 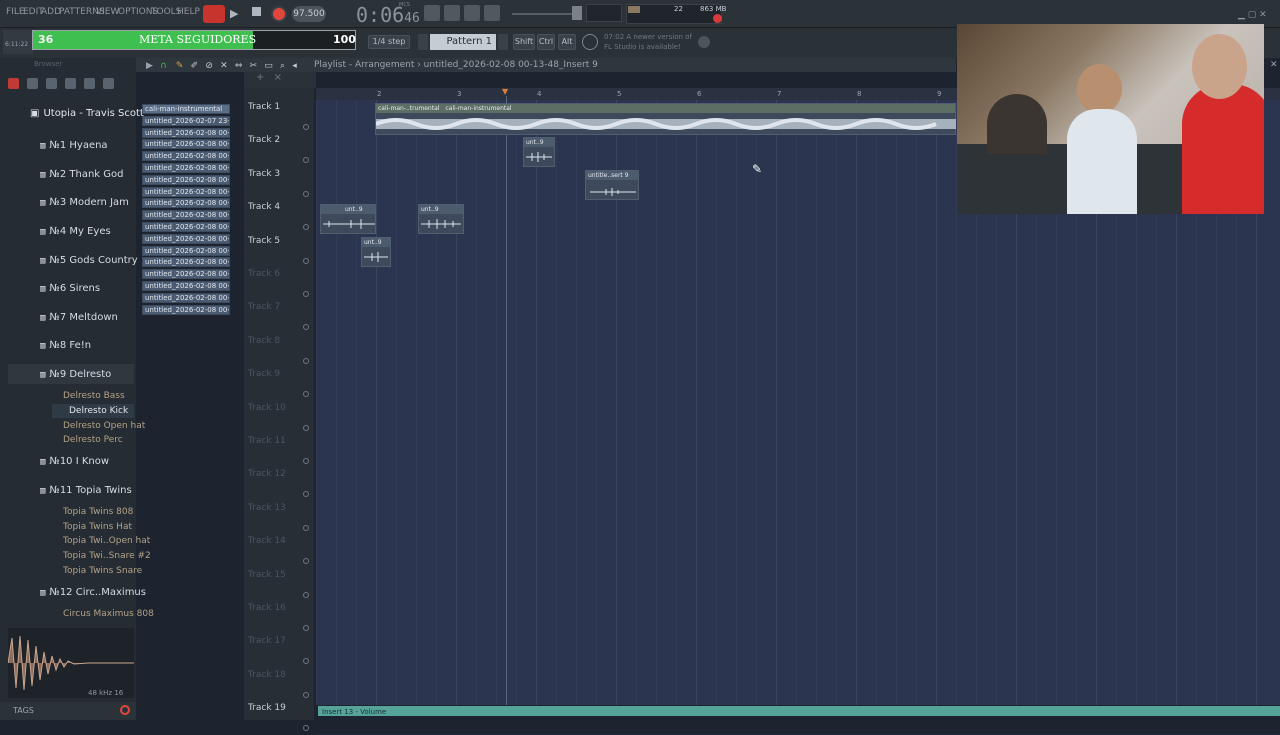 I want to click on track-name: Track 6, so click(x=264, y=274).